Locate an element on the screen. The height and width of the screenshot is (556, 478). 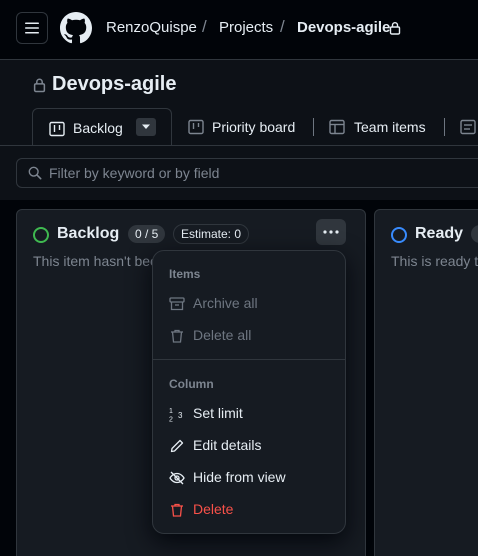
edit-details-menu-item: Edit details is located at coordinates (249, 446).